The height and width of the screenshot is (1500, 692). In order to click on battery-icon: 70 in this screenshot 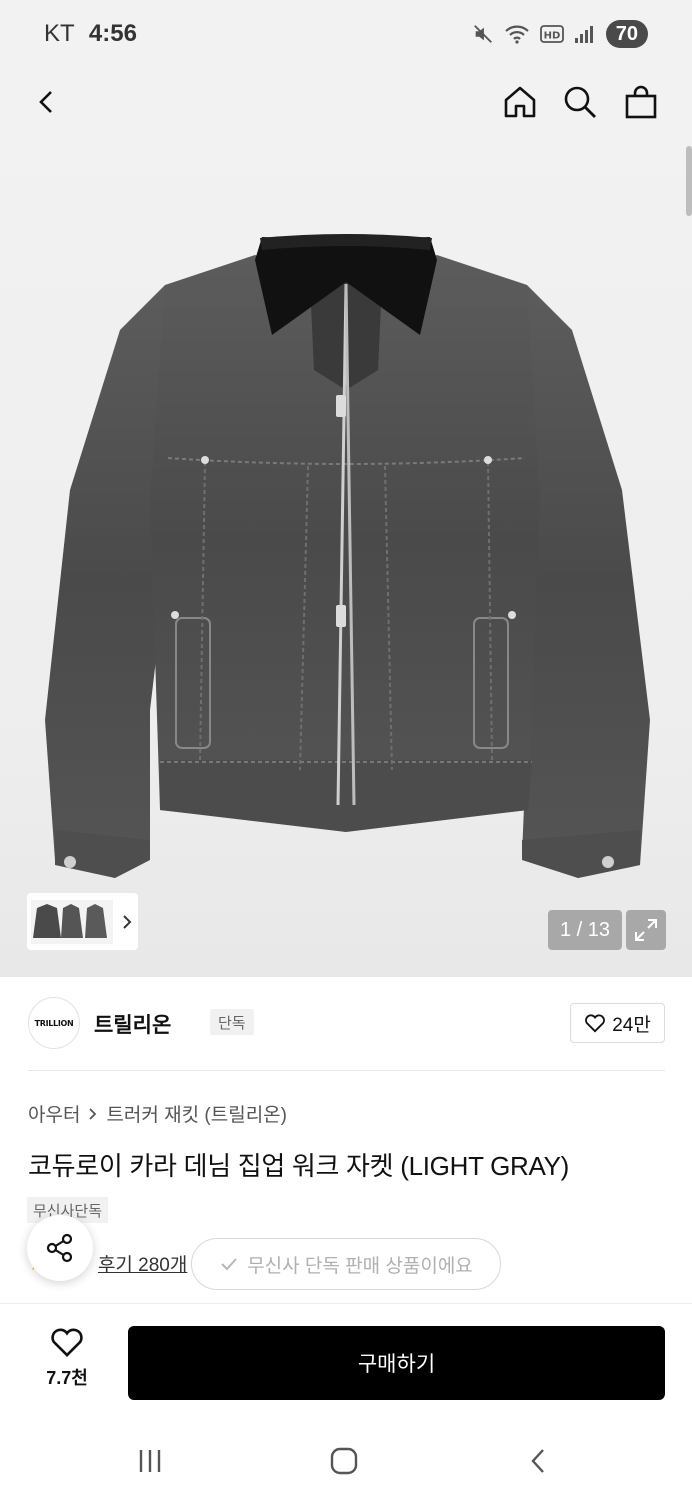, I will do `click(626, 34)`.